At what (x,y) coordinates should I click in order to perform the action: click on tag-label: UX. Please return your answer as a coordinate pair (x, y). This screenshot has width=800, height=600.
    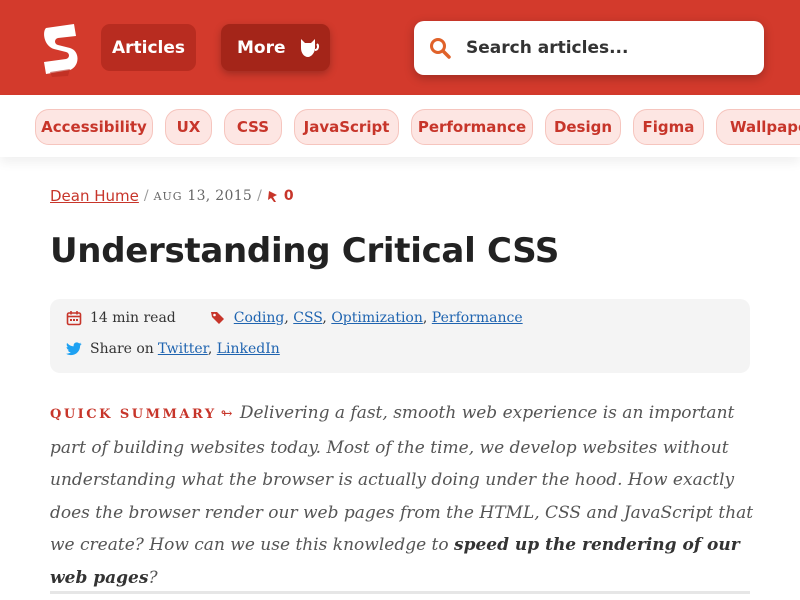
    Looking at the image, I should click on (188, 127).